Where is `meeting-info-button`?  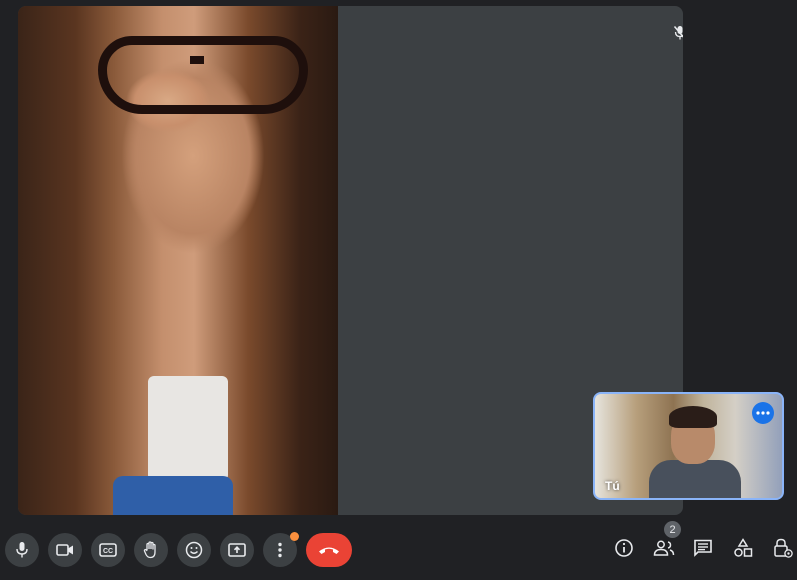
meeting-info-button is located at coordinates (624, 548).